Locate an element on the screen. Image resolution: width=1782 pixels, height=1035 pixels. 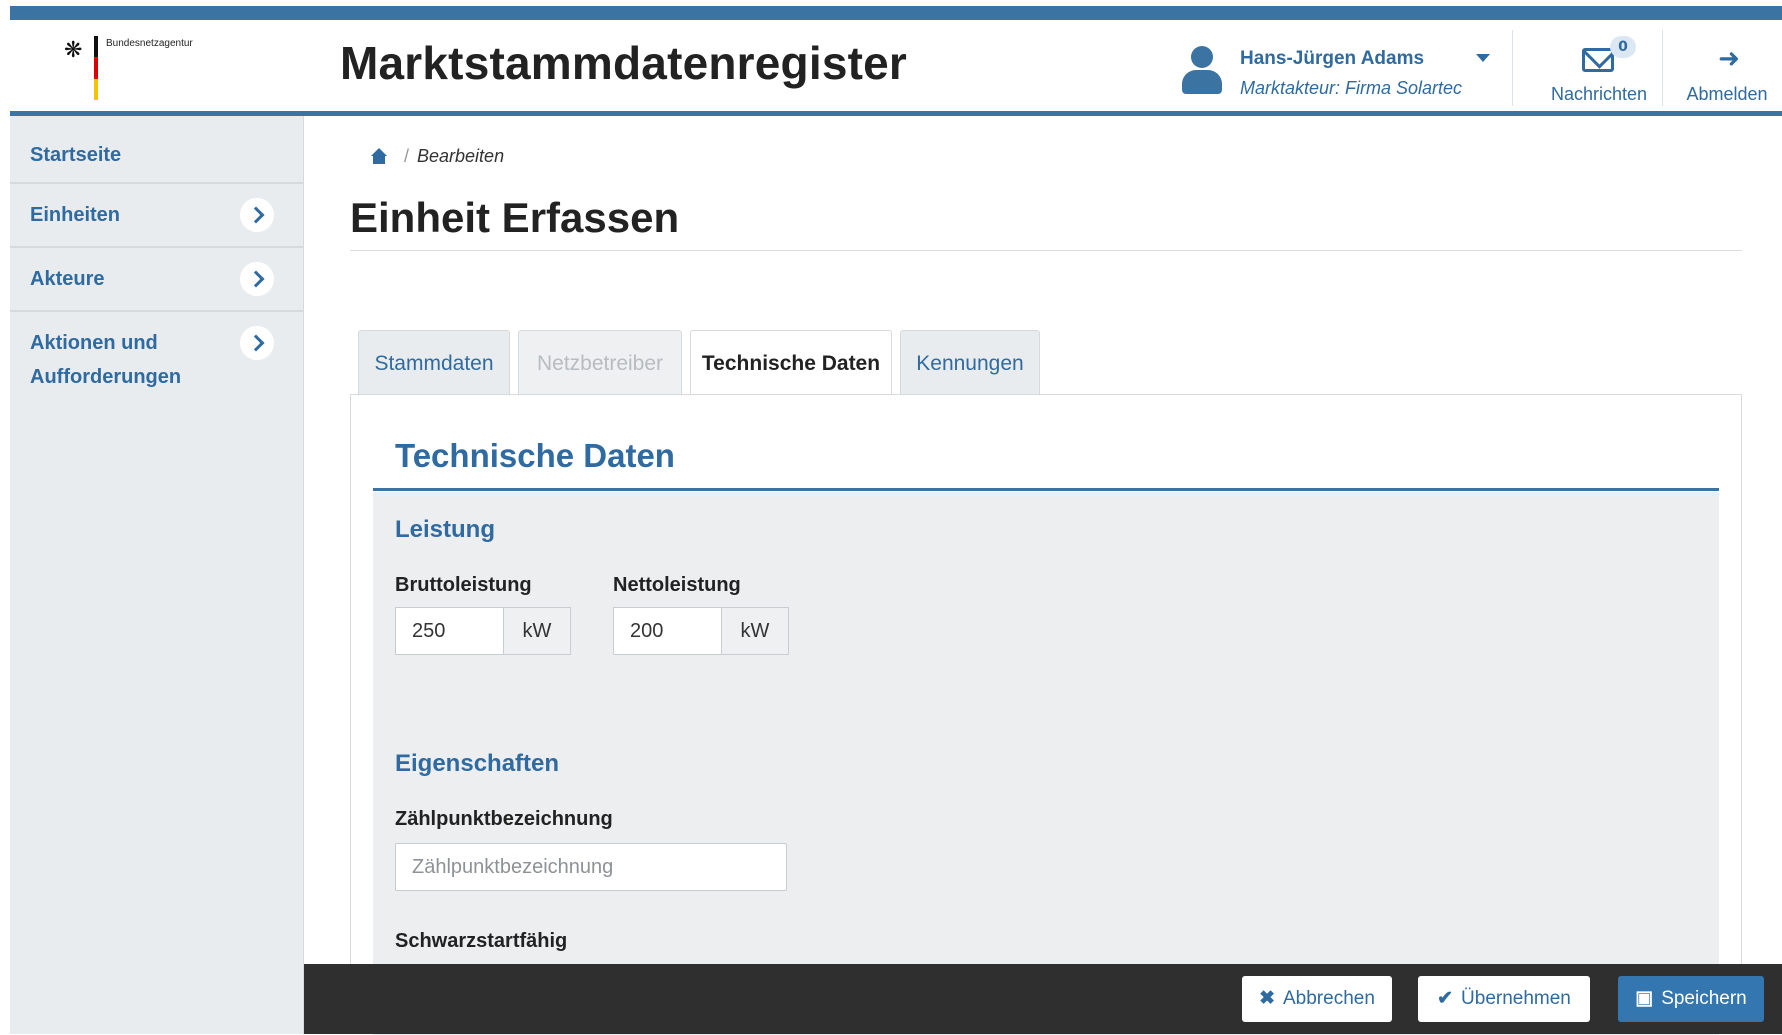
netto-input: 200 is located at coordinates (668, 631).